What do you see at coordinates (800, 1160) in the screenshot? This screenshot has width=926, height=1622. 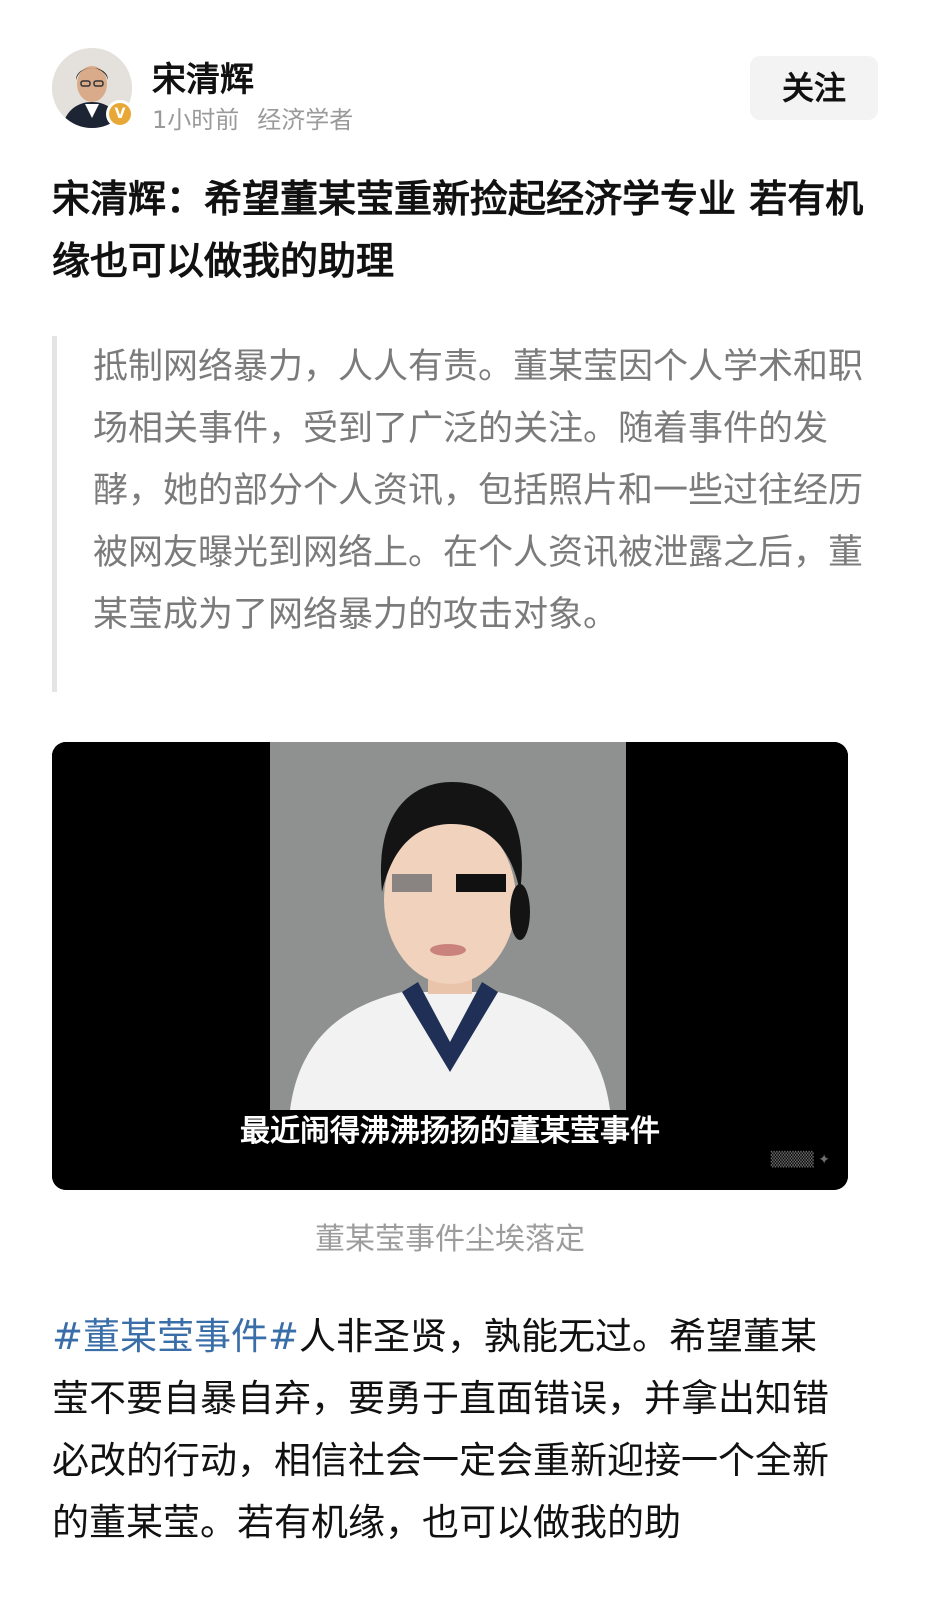 I see `watermark-icon: ▒▒▒▒ ✦` at bounding box center [800, 1160].